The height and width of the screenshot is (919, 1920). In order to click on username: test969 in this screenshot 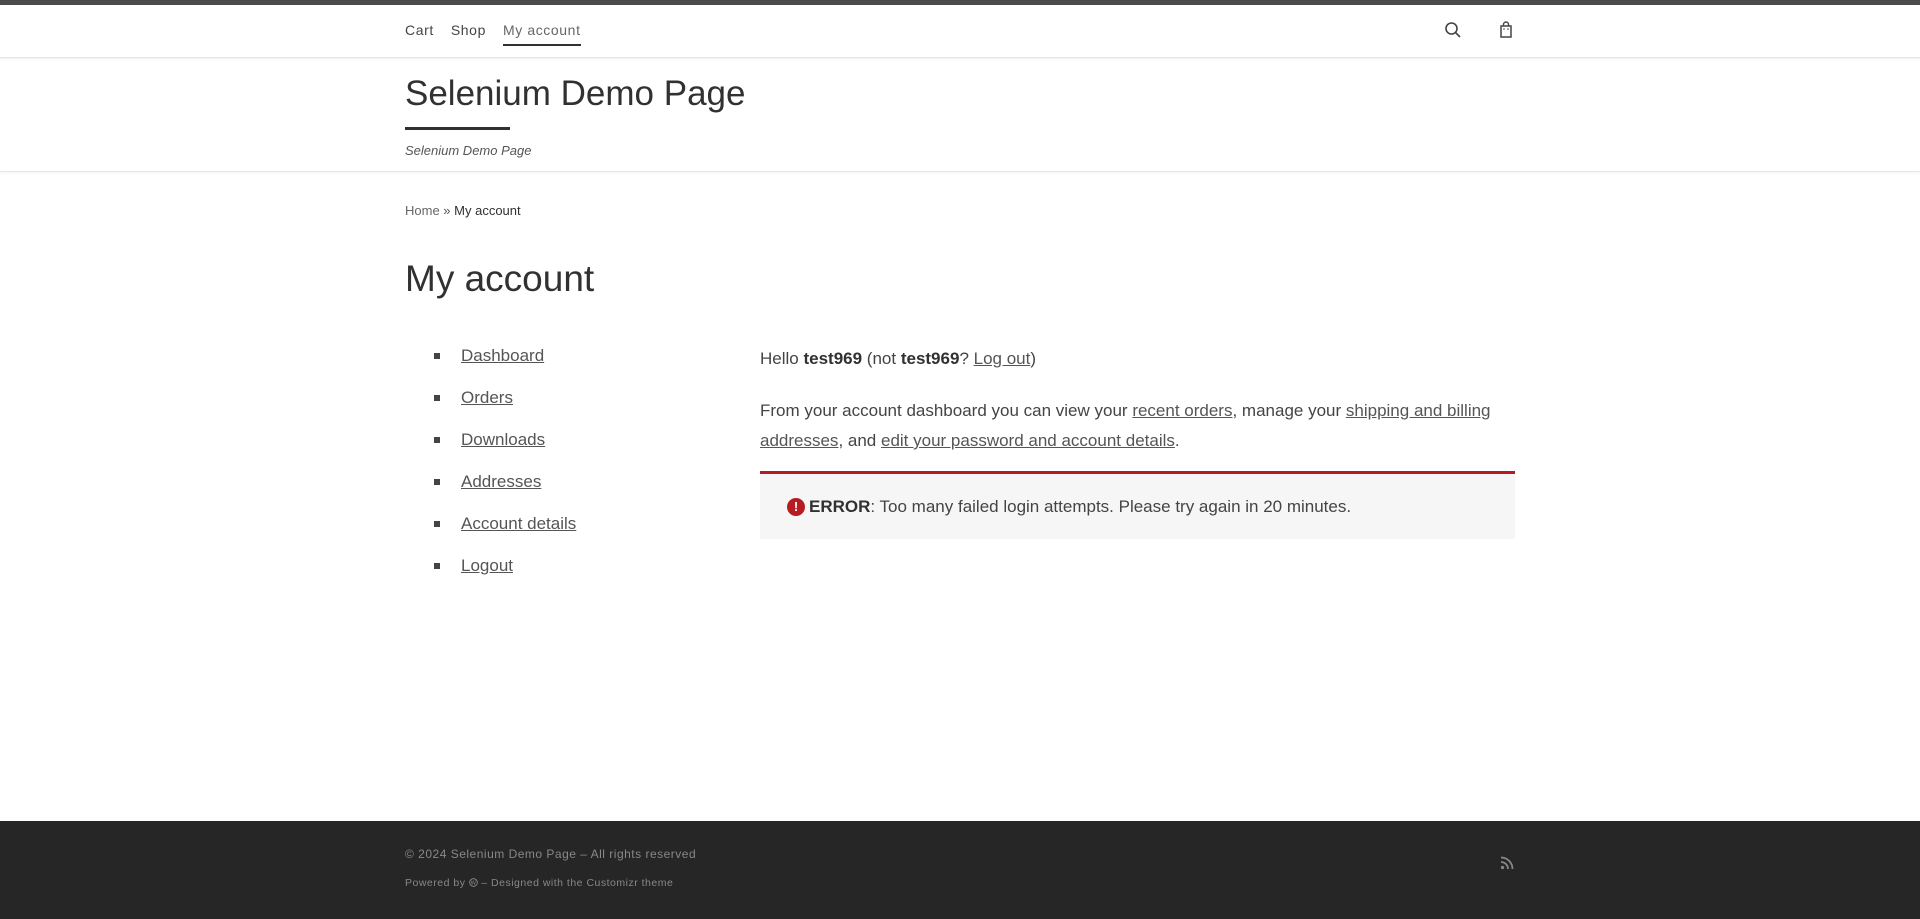, I will do `click(833, 358)`.